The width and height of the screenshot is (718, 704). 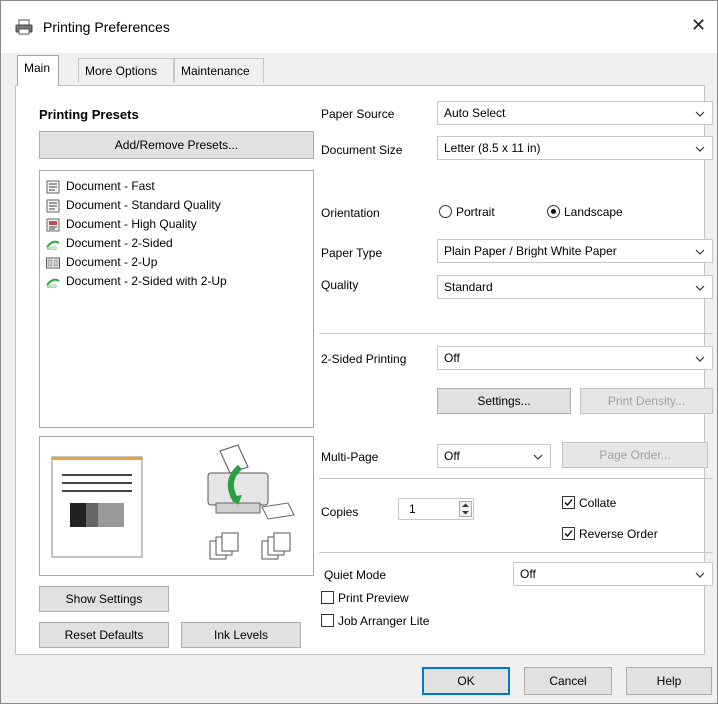 I want to click on printing-presets-heading: Printing Presets, so click(x=89, y=114).